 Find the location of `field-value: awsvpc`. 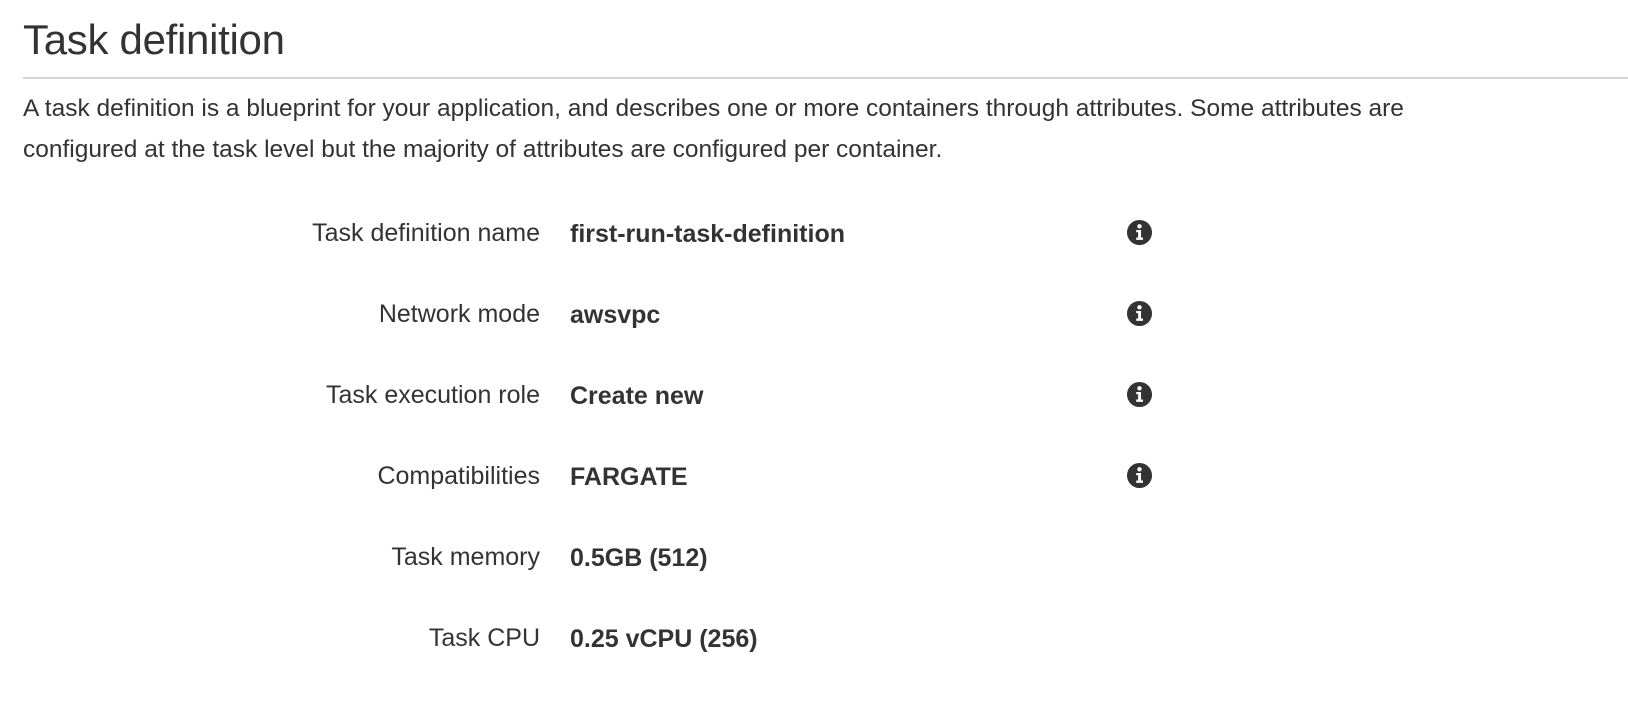

field-value: awsvpc is located at coordinates (615, 315).